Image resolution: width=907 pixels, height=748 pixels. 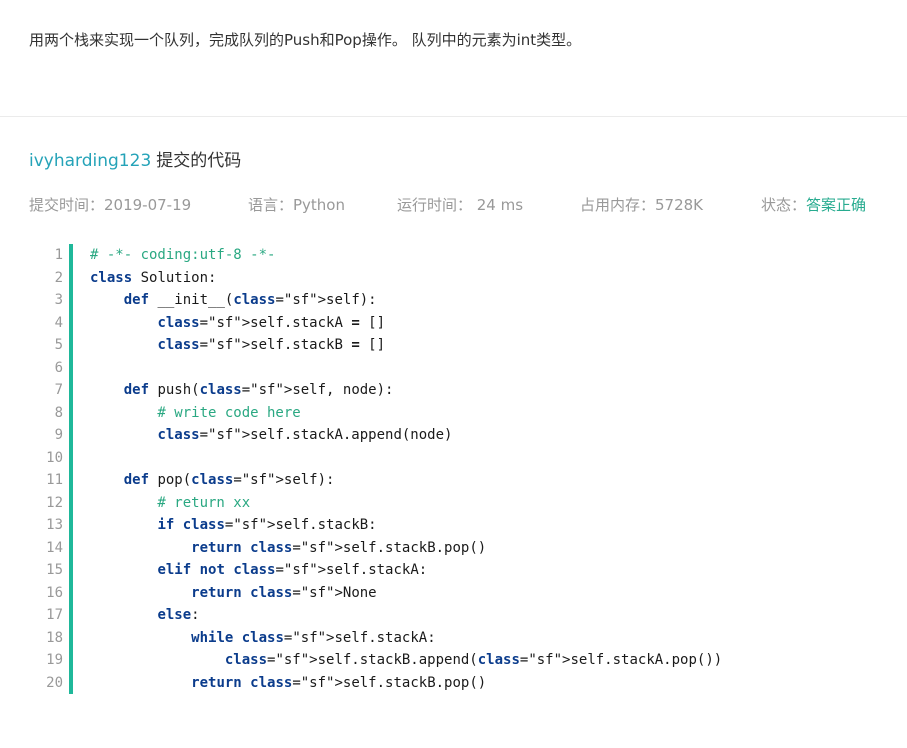 I want to click on line-number: 9, so click(x=58, y=435).